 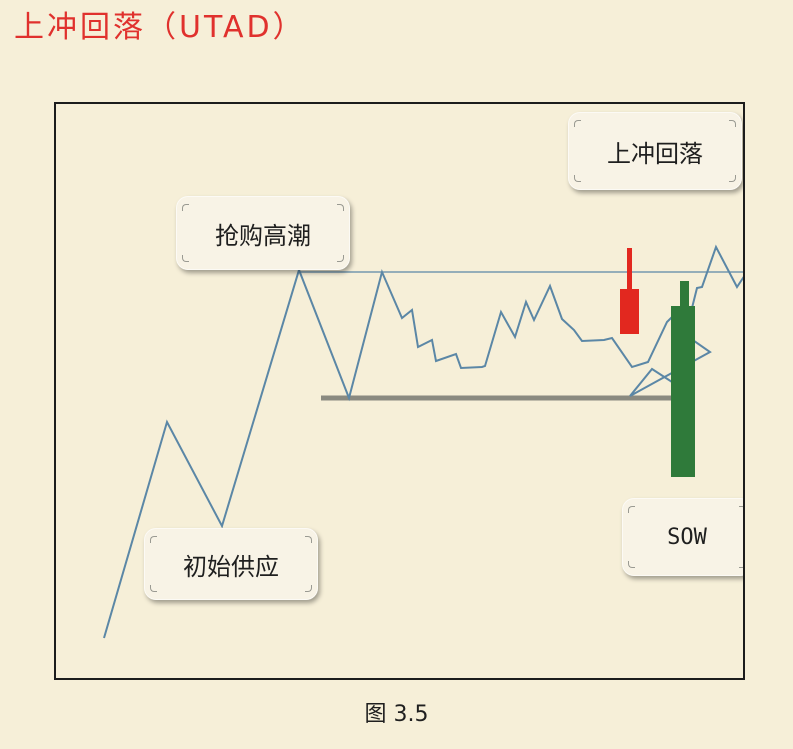 I want to click on callout-upthrust-label: 上冲回落, so click(x=655, y=153).